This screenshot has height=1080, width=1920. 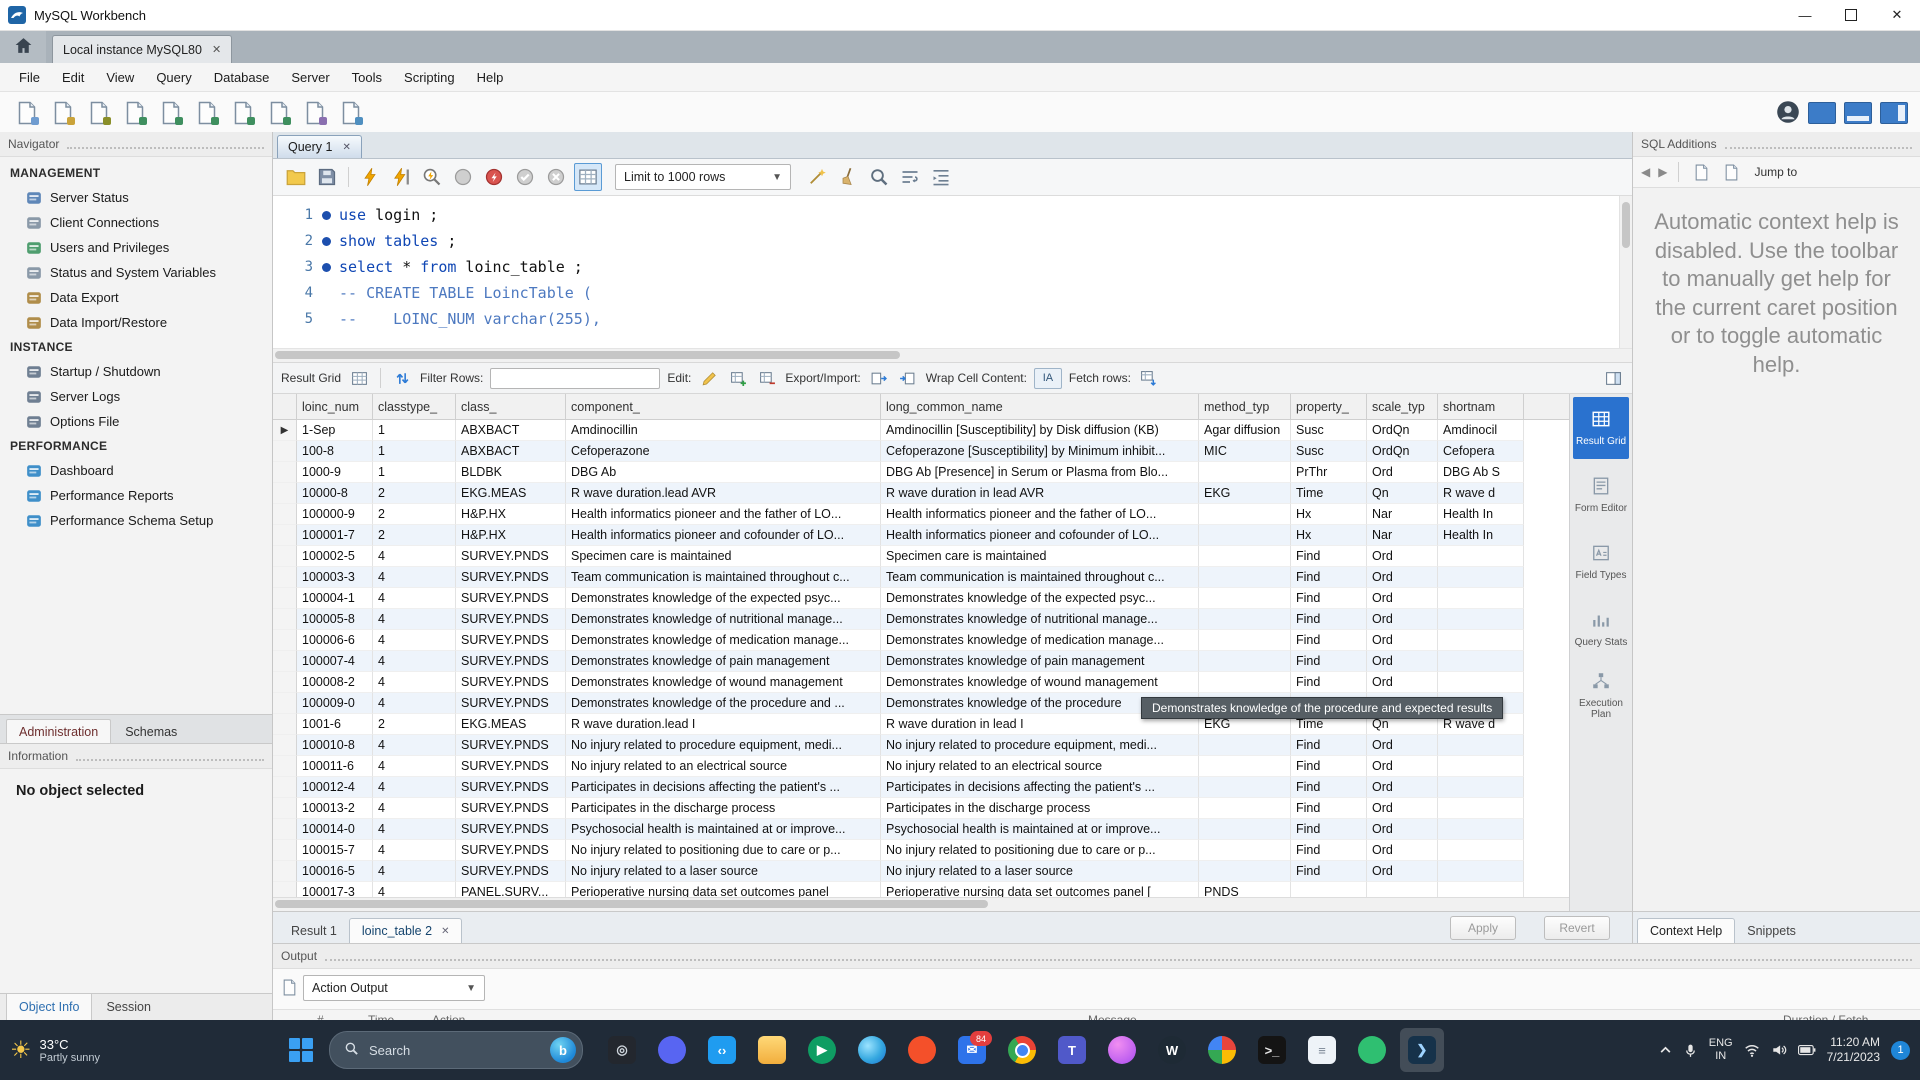 What do you see at coordinates (207, 113) in the screenshot?
I see `create-view-icon` at bounding box center [207, 113].